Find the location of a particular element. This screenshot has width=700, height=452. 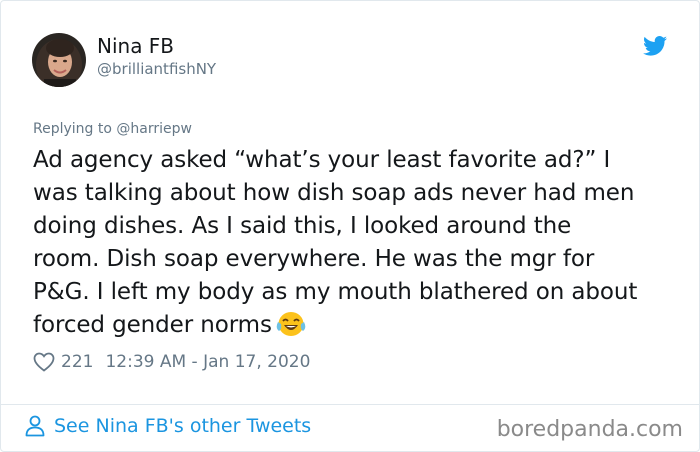

see-other-tweets-label: See Nina FB's other Tweets is located at coordinates (182, 426).